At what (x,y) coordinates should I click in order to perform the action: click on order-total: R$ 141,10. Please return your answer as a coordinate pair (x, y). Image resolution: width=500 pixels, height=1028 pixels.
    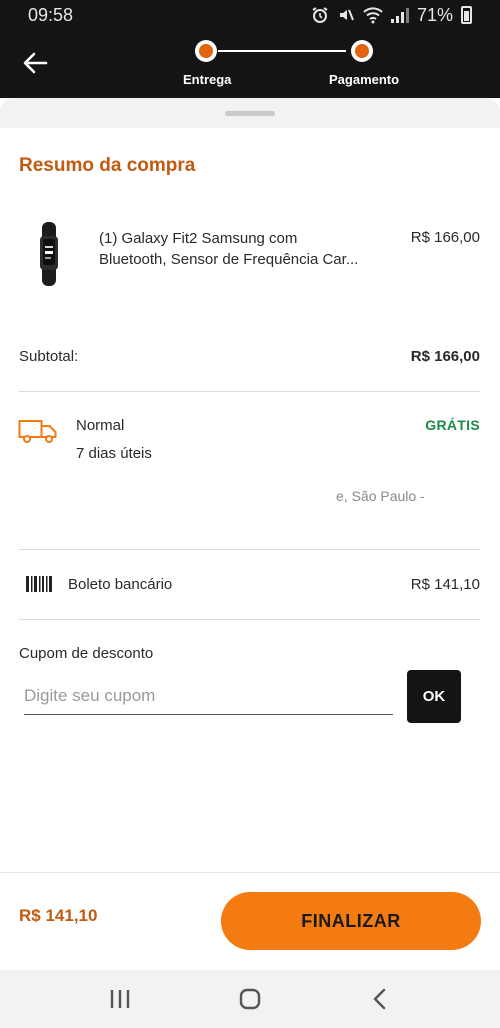
    Looking at the image, I should click on (58, 915).